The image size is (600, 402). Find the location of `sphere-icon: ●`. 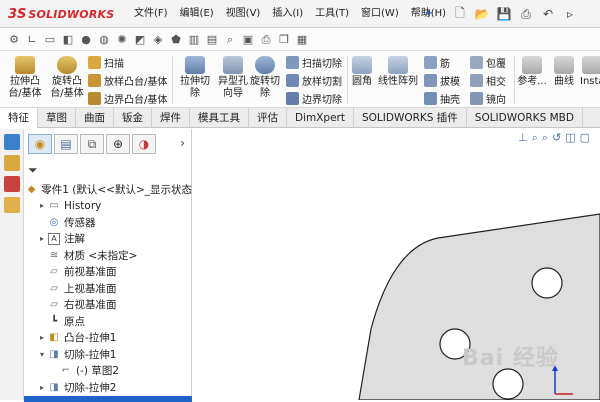

sphere-icon: ● is located at coordinates (86, 40).